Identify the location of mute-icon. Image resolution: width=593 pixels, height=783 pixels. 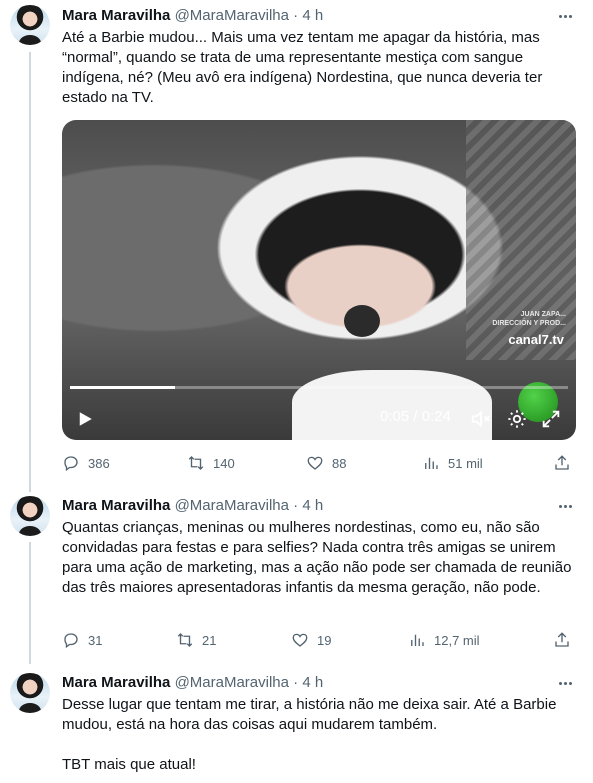
(481, 419).